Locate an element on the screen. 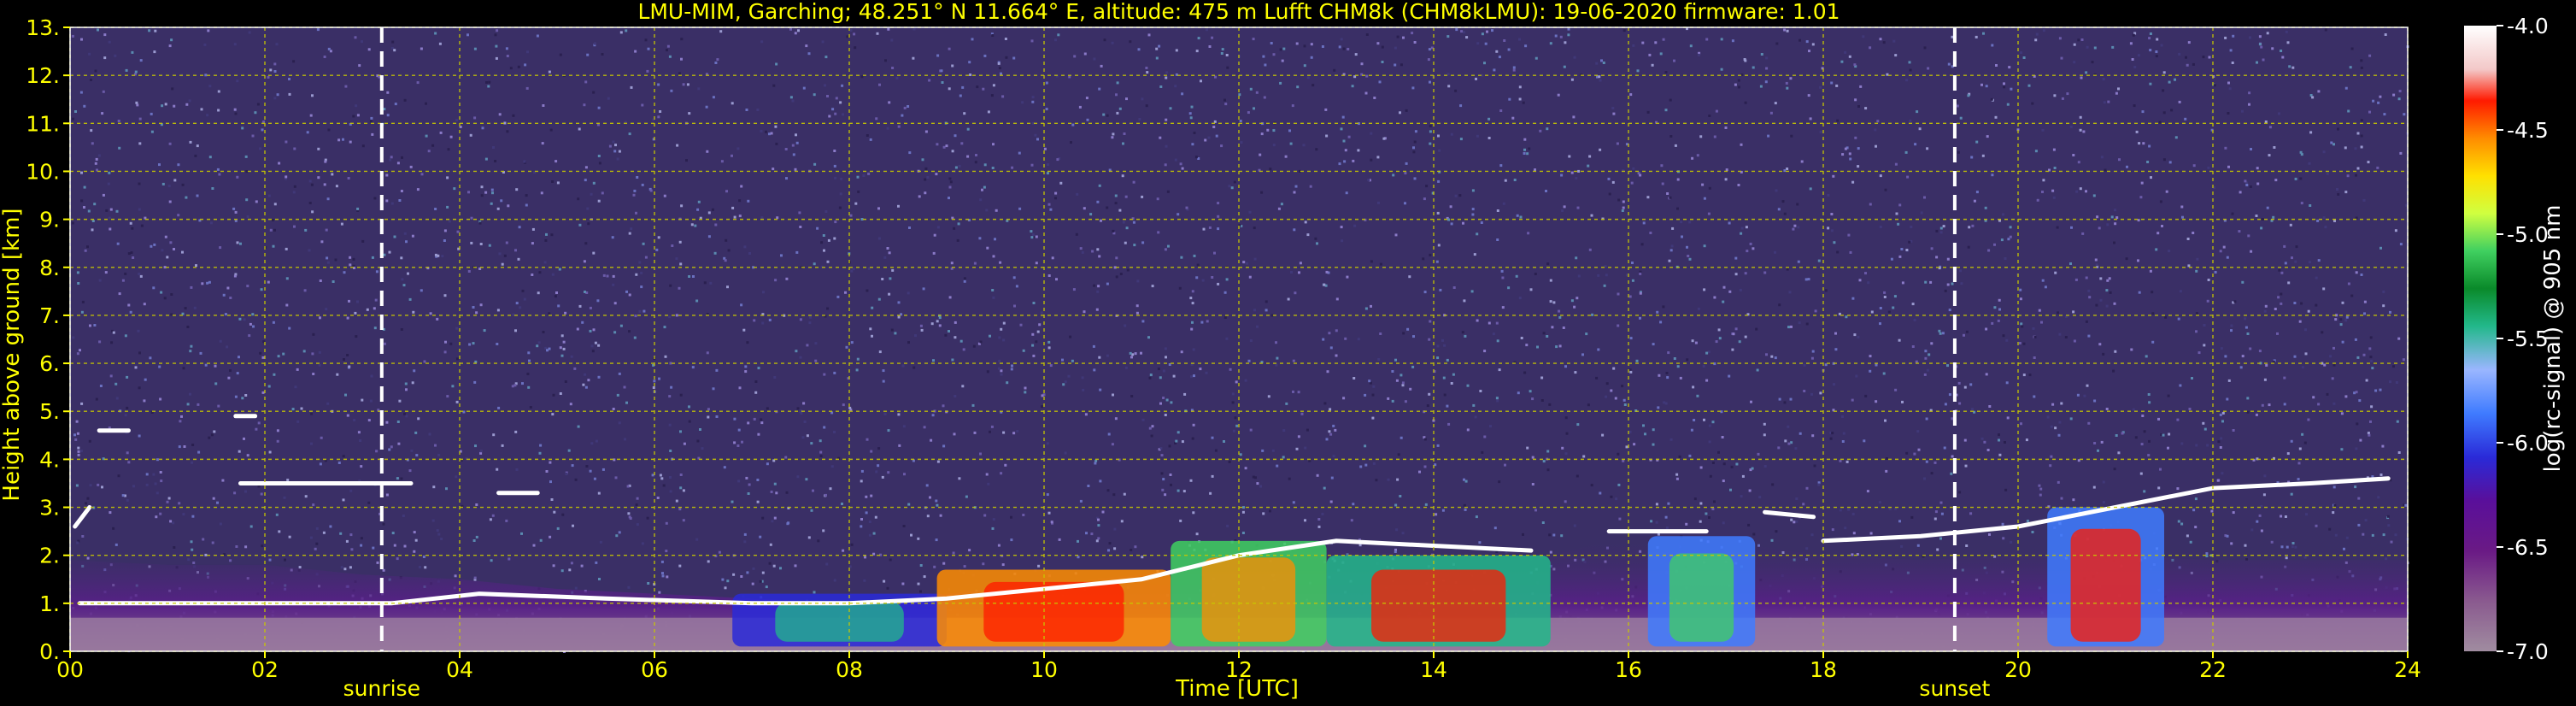 This screenshot has width=2576, height=706. x-tick-label: 16 is located at coordinates (1628, 669).